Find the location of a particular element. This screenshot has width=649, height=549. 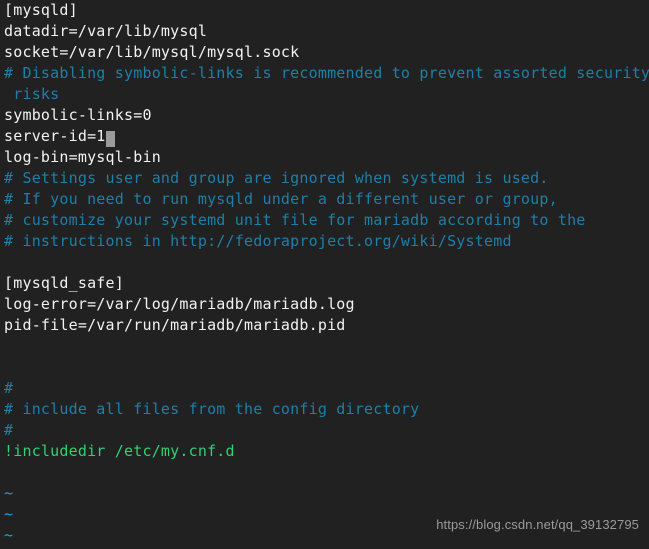

editor-line: [mysqld] is located at coordinates (326, 10).